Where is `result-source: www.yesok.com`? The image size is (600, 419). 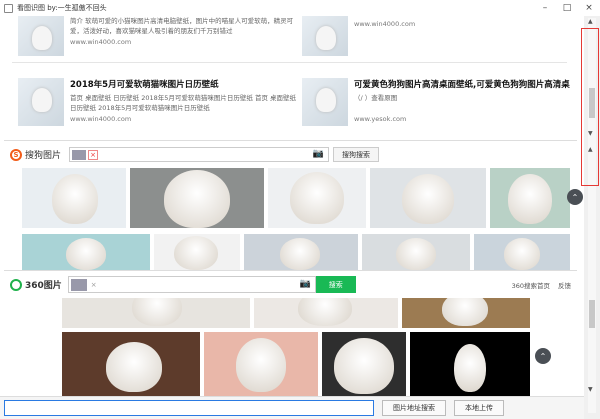
result-source: www.yesok.com is located at coordinates (380, 119).